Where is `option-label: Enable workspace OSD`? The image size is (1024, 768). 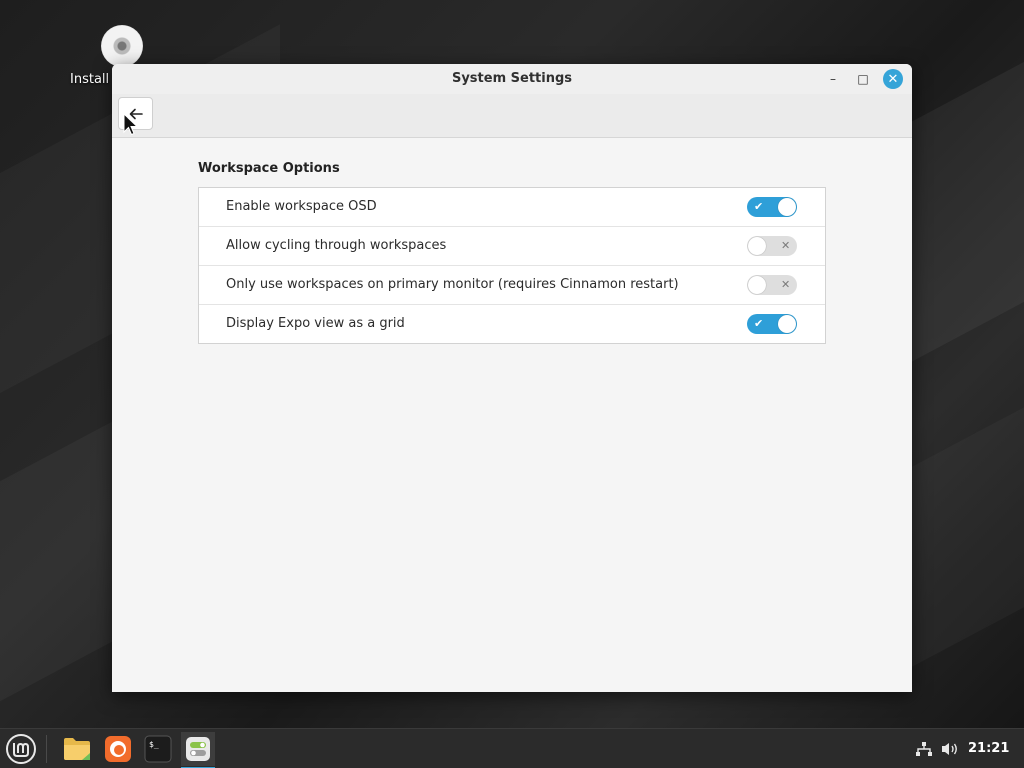
option-label: Enable workspace OSD is located at coordinates (301, 206).